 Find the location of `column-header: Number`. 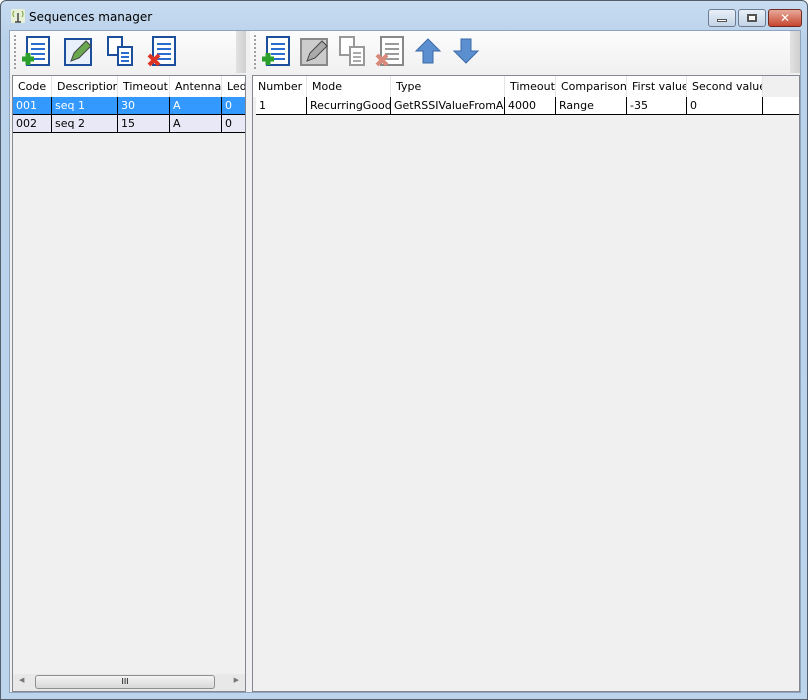

column-header: Number is located at coordinates (280, 86).